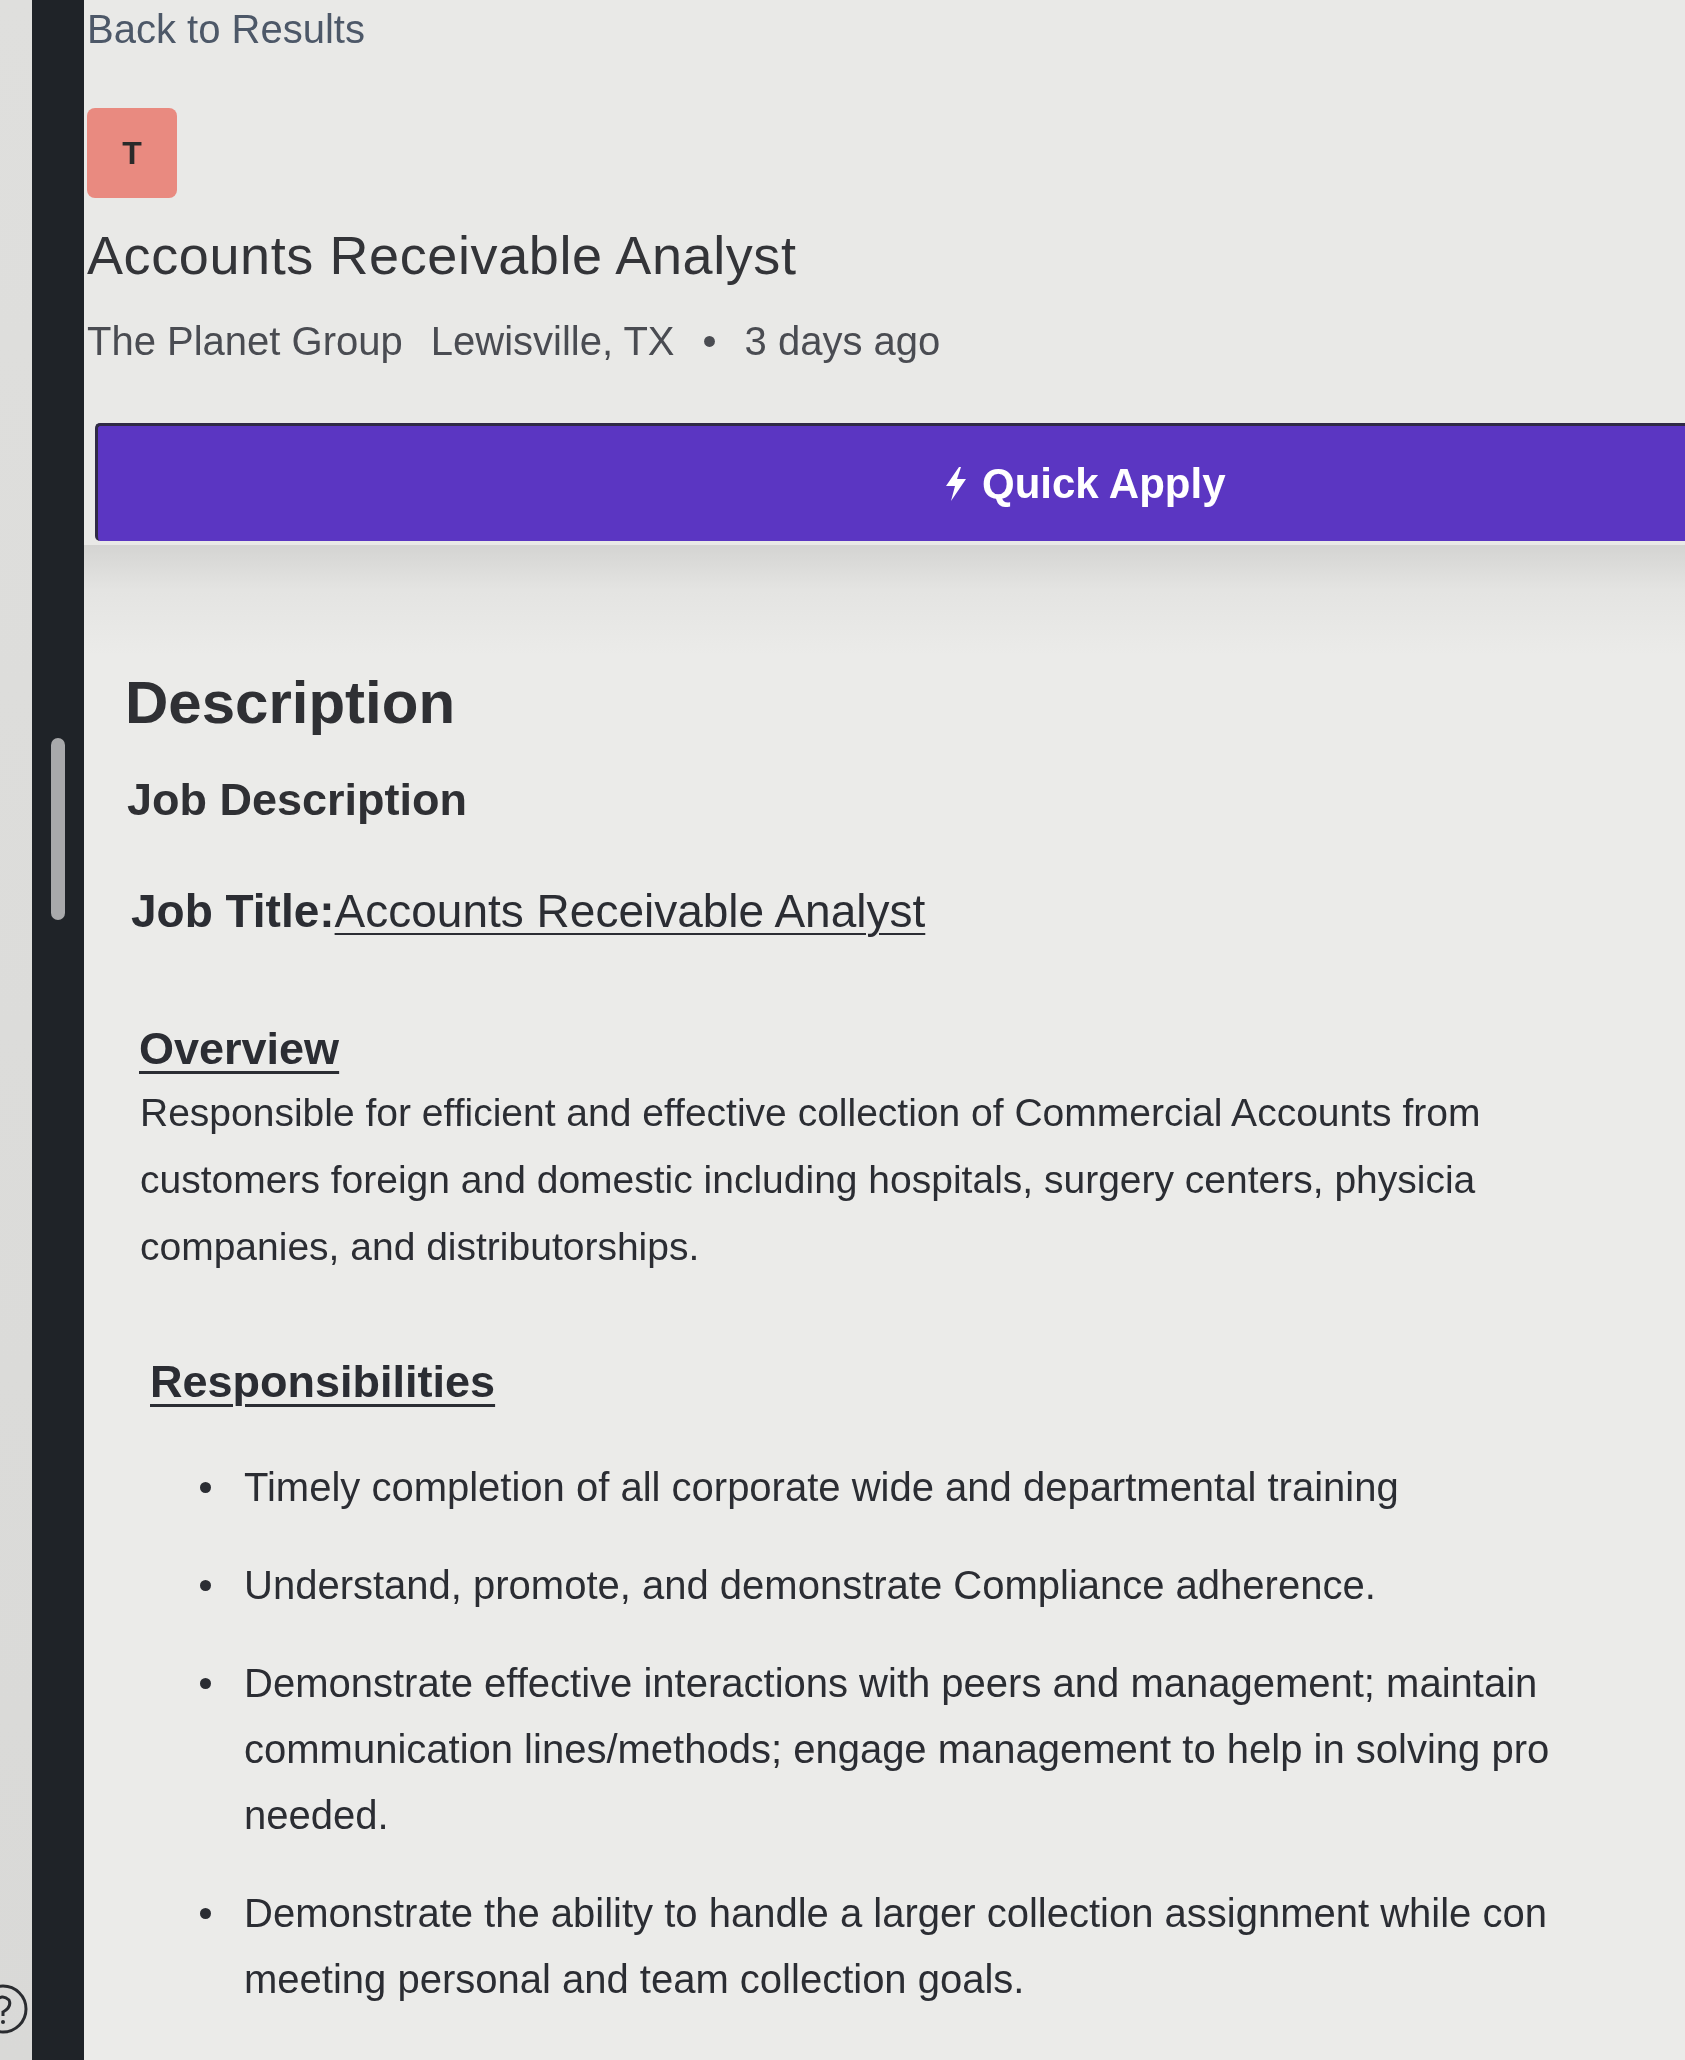 The width and height of the screenshot is (1685, 2060). I want to click on posted-date: 3 days ago, so click(842, 341).